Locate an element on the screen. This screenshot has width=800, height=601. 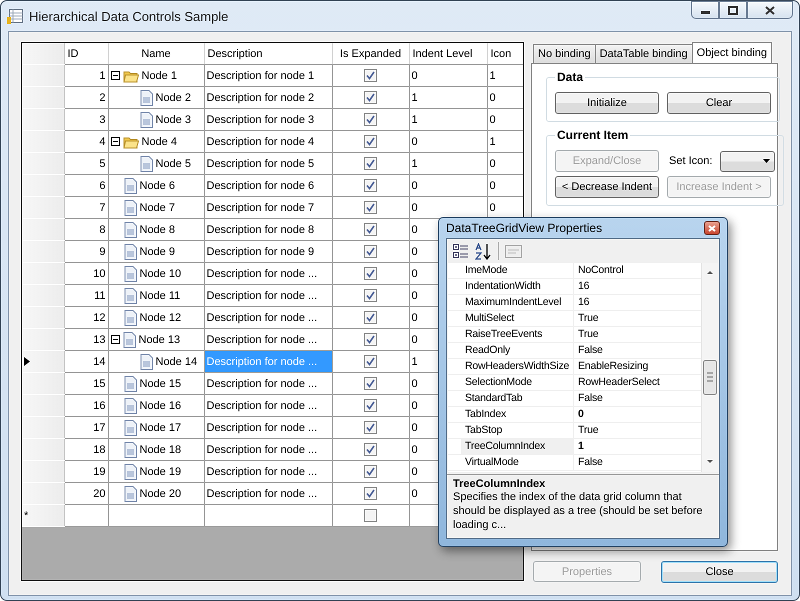
property-name: RaiseTreeEvents is located at coordinates (517, 334).